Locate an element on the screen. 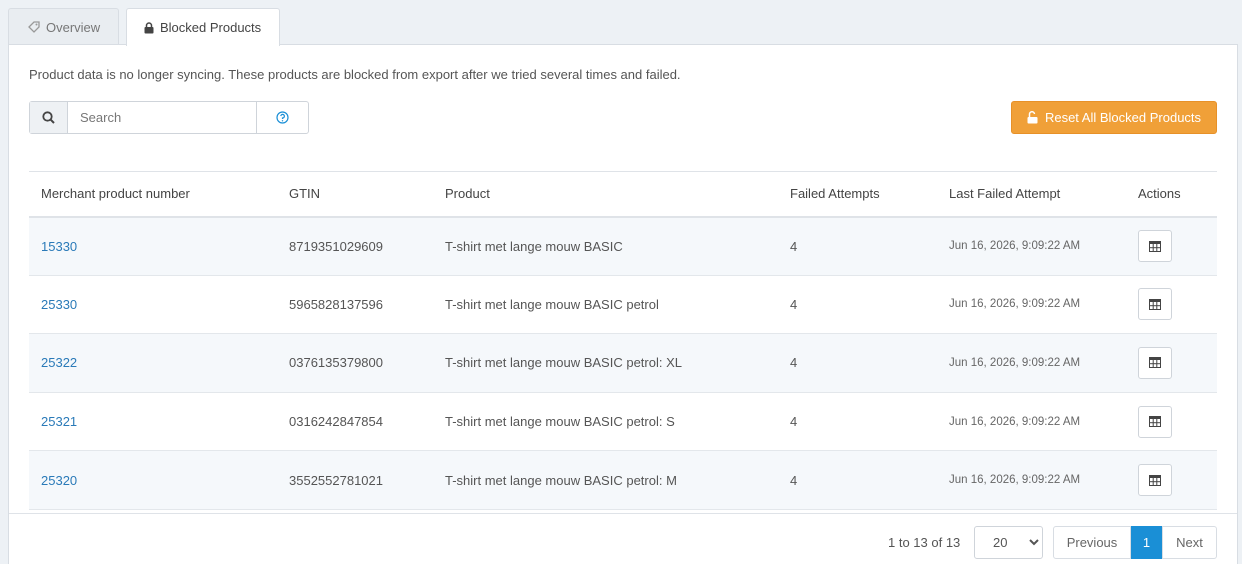 The width and height of the screenshot is (1242, 564). gtin-cell: 5965828137596 is located at coordinates (355, 305).